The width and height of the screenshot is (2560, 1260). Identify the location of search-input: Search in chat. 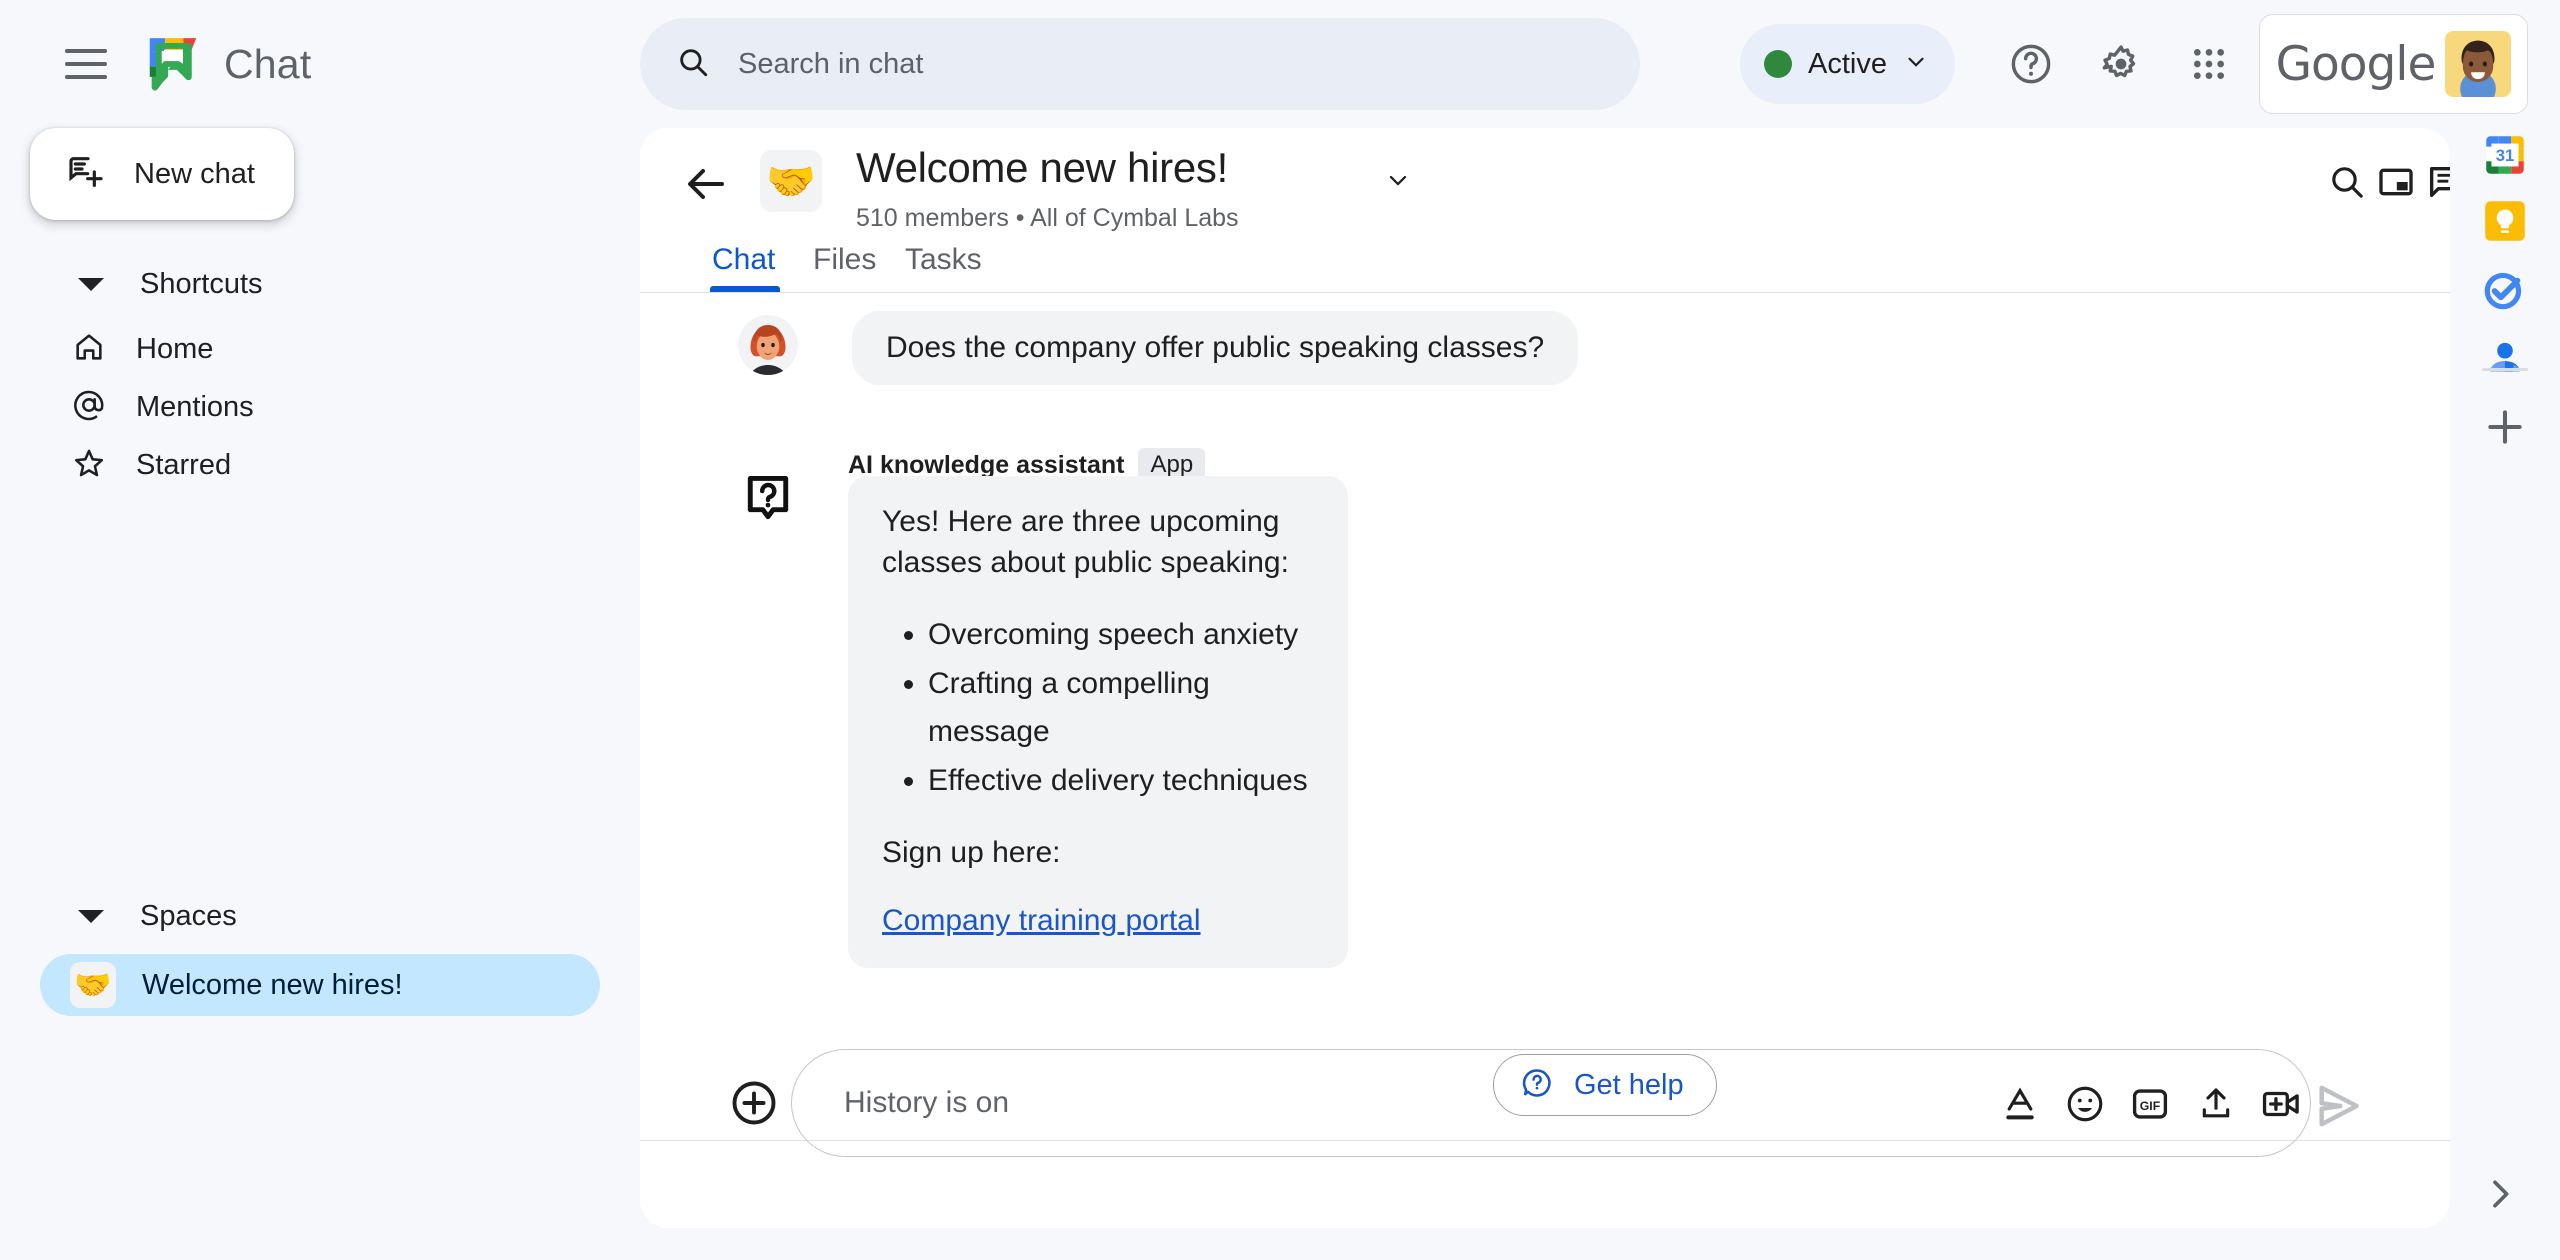
(1140, 64).